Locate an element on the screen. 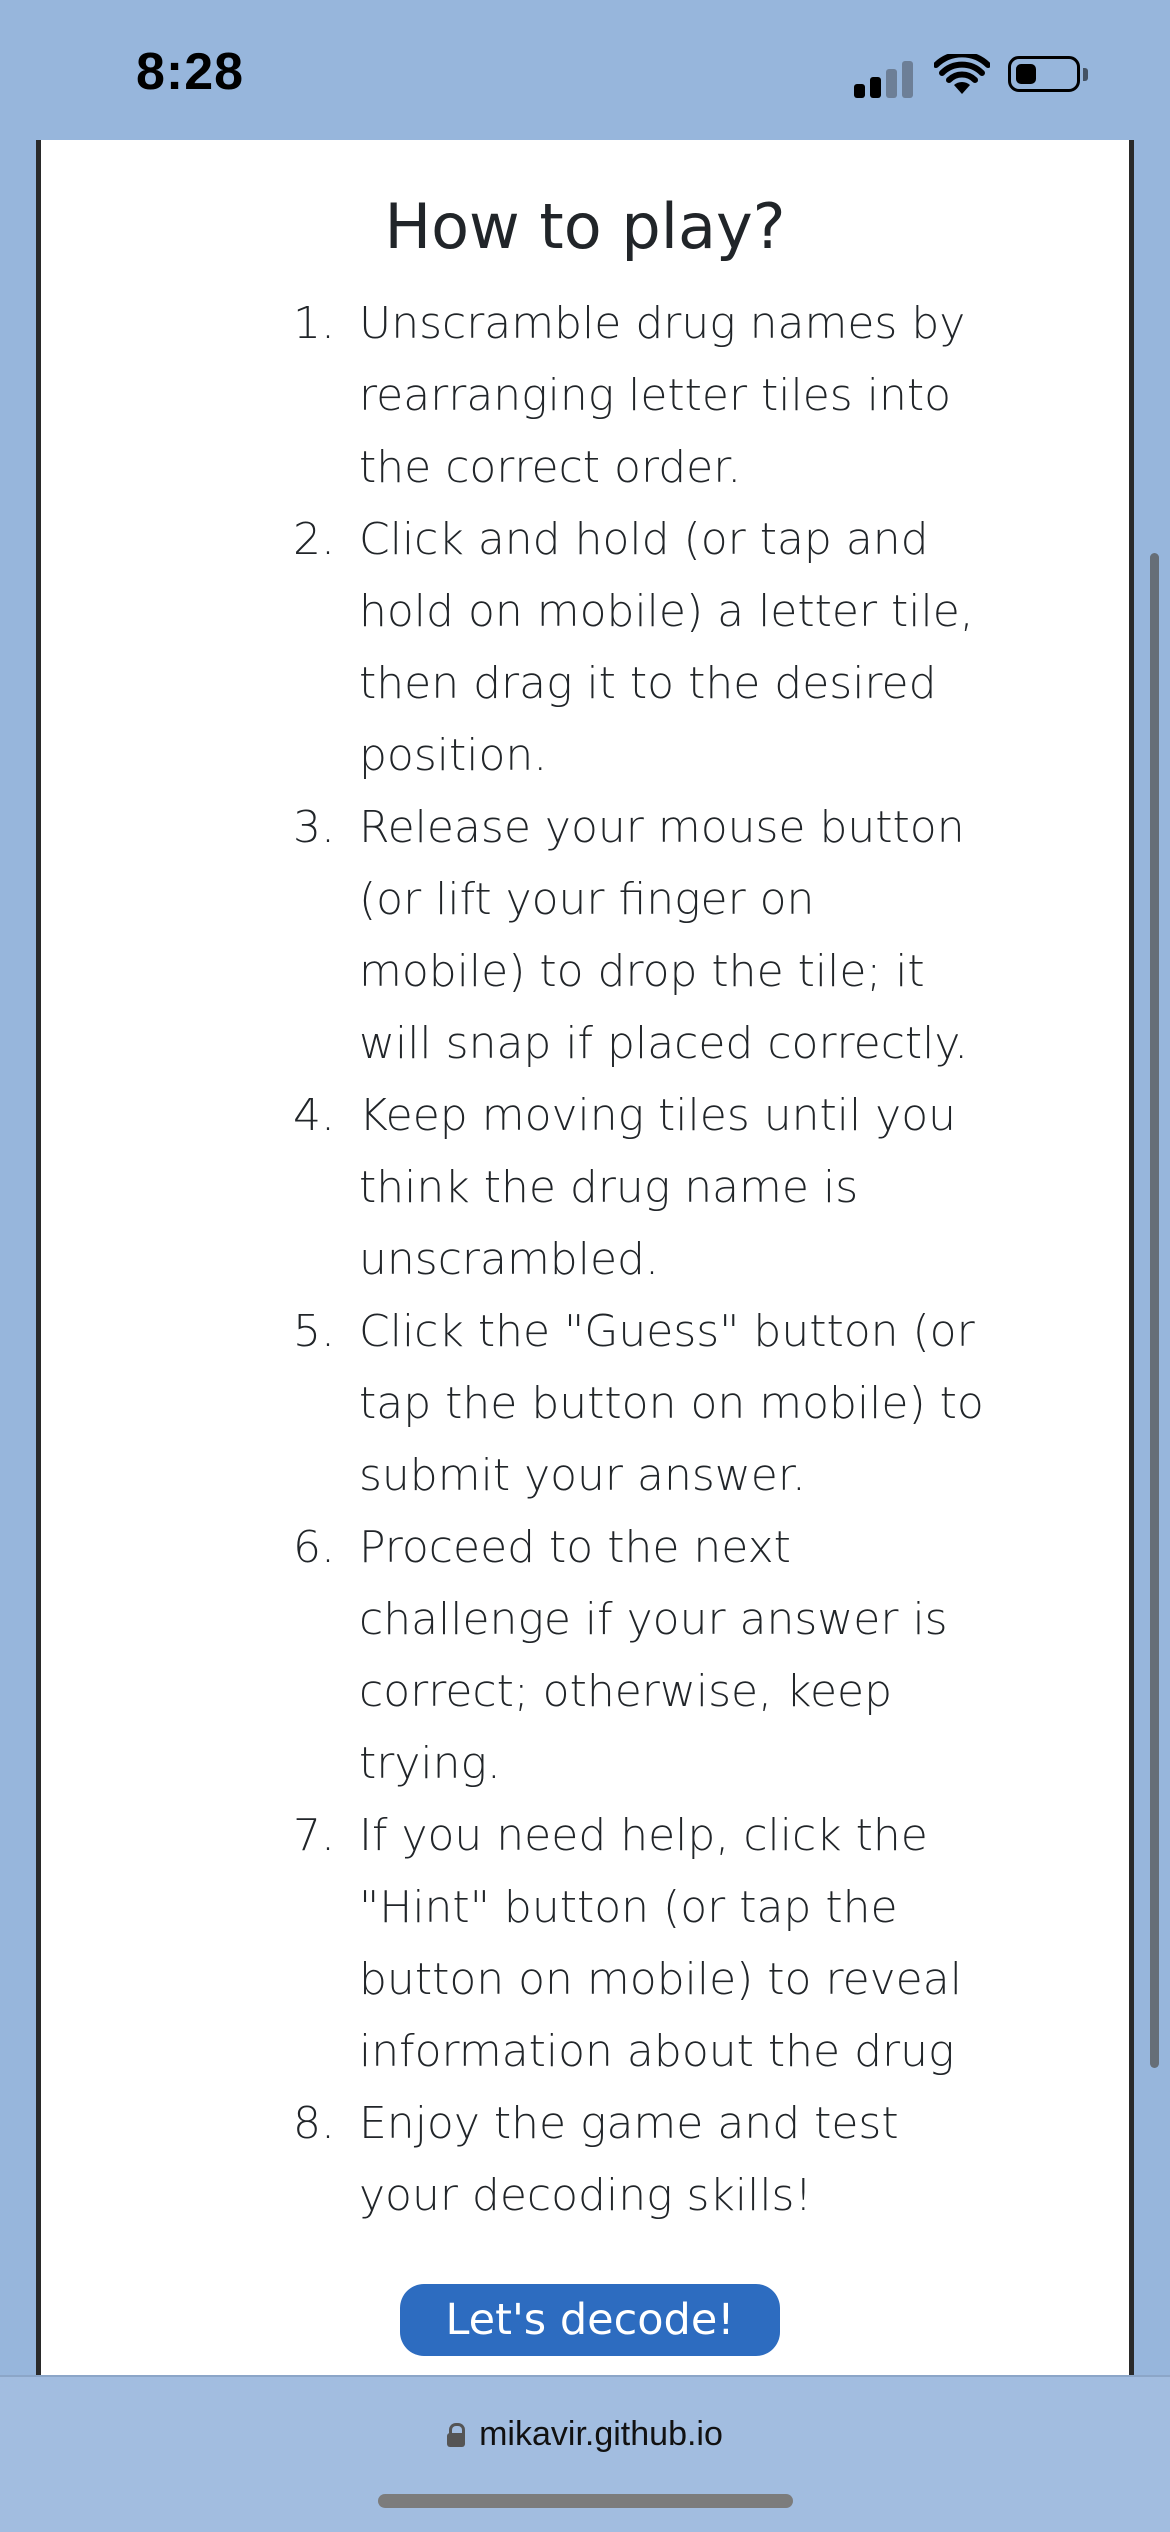 The width and height of the screenshot is (1170, 2532). step-number: 4. is located at coordinates (314, 1115).